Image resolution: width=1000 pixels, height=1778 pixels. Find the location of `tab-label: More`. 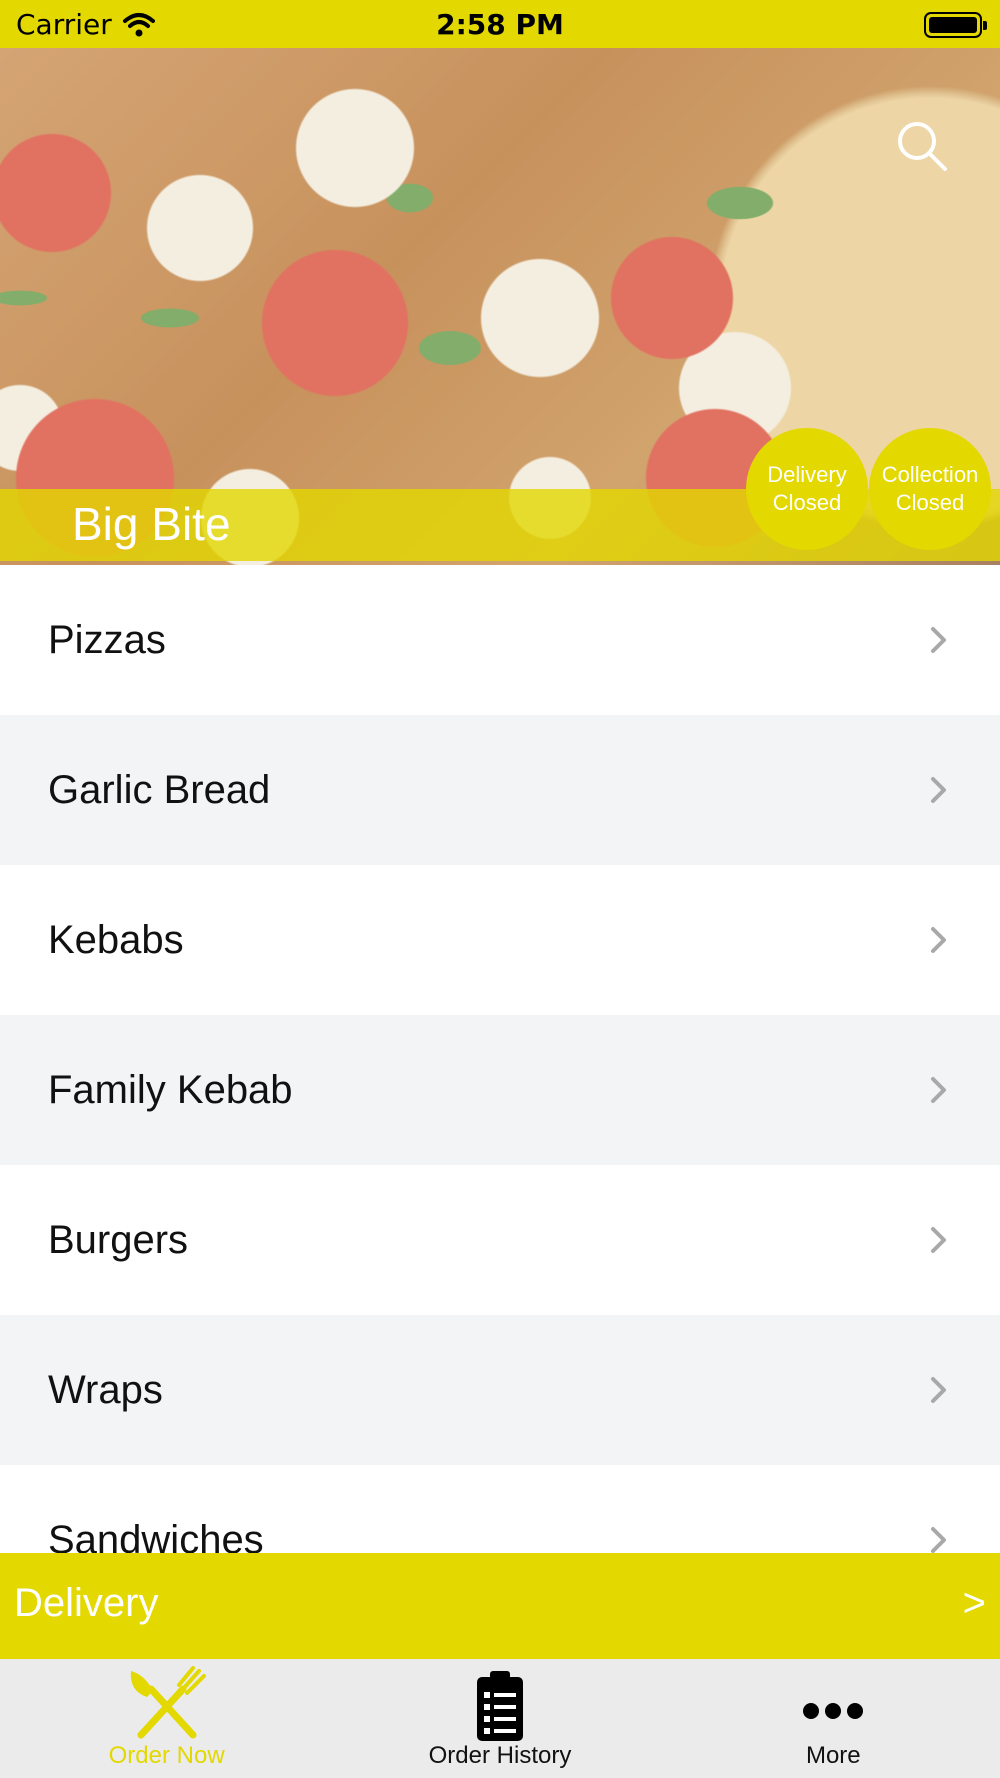

tab-label: More is located at coordinates (833, 1755).